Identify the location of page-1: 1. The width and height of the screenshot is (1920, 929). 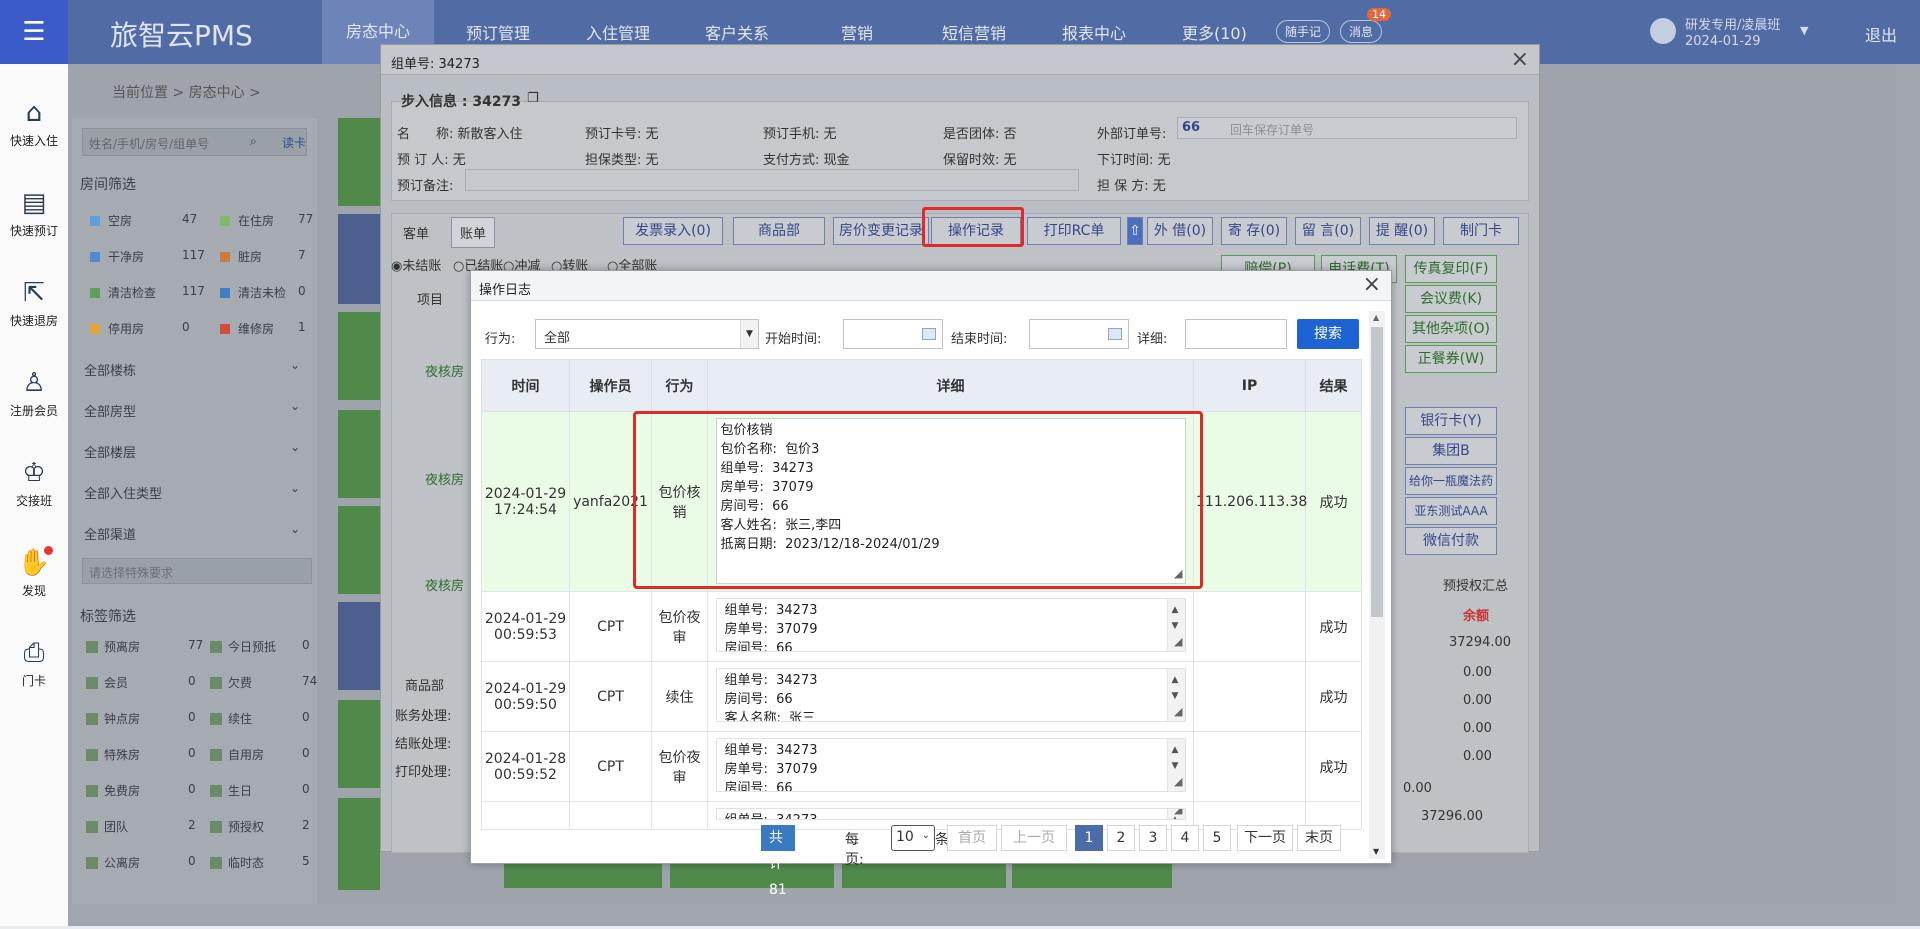
(1089, 838).